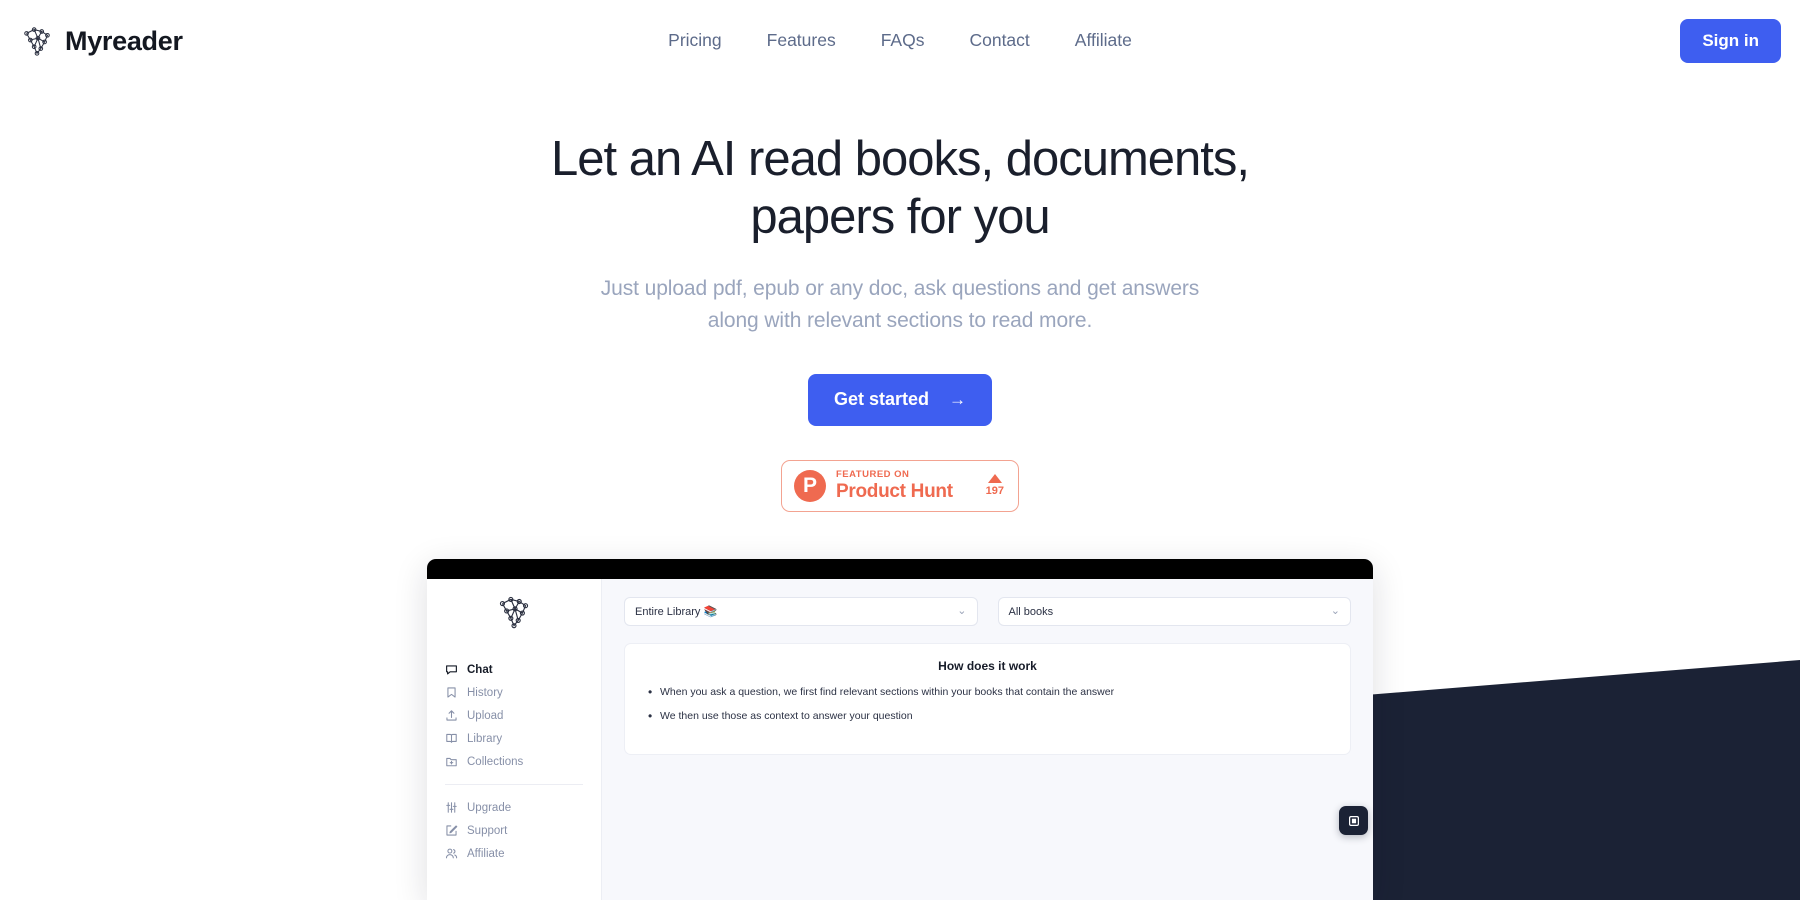 This screenshot has height=900, width=1800. I want to click on upvote-count: 197, so click(994, 491).